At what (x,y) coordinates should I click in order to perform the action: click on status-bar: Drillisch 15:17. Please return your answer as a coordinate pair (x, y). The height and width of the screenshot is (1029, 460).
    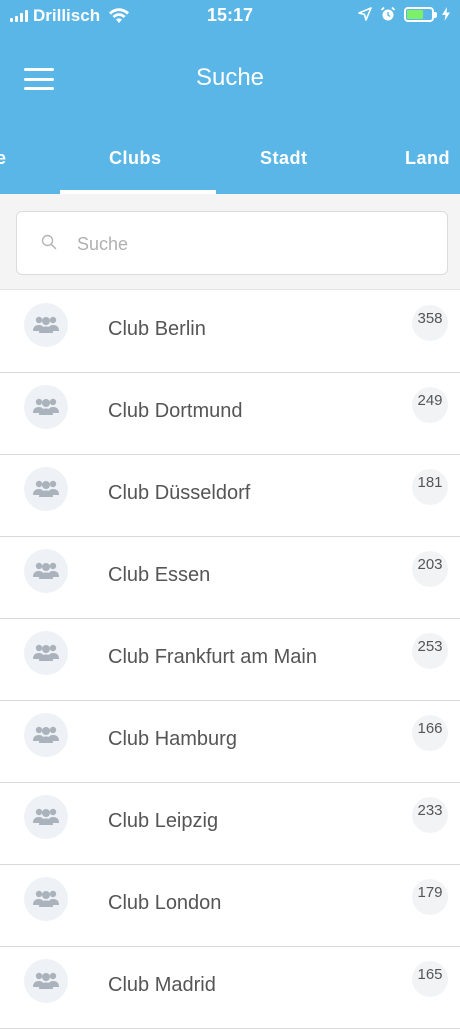
    Looking at the image, I should click on (230, 16).